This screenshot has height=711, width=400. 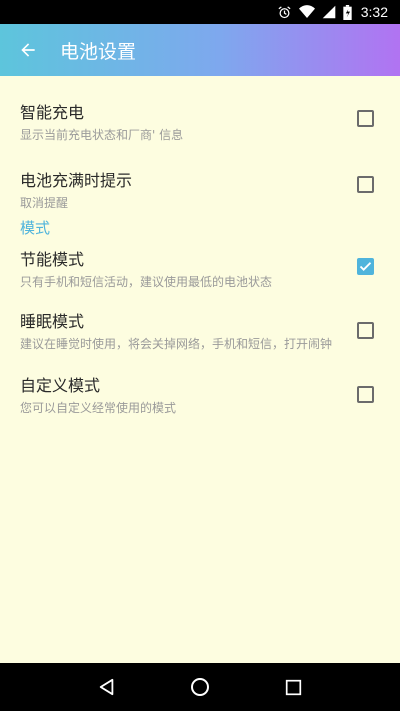 I want to click on setting-desc: 只有手机和短信活动，建议使用最低的电池状态, so click(x=146, y=282).